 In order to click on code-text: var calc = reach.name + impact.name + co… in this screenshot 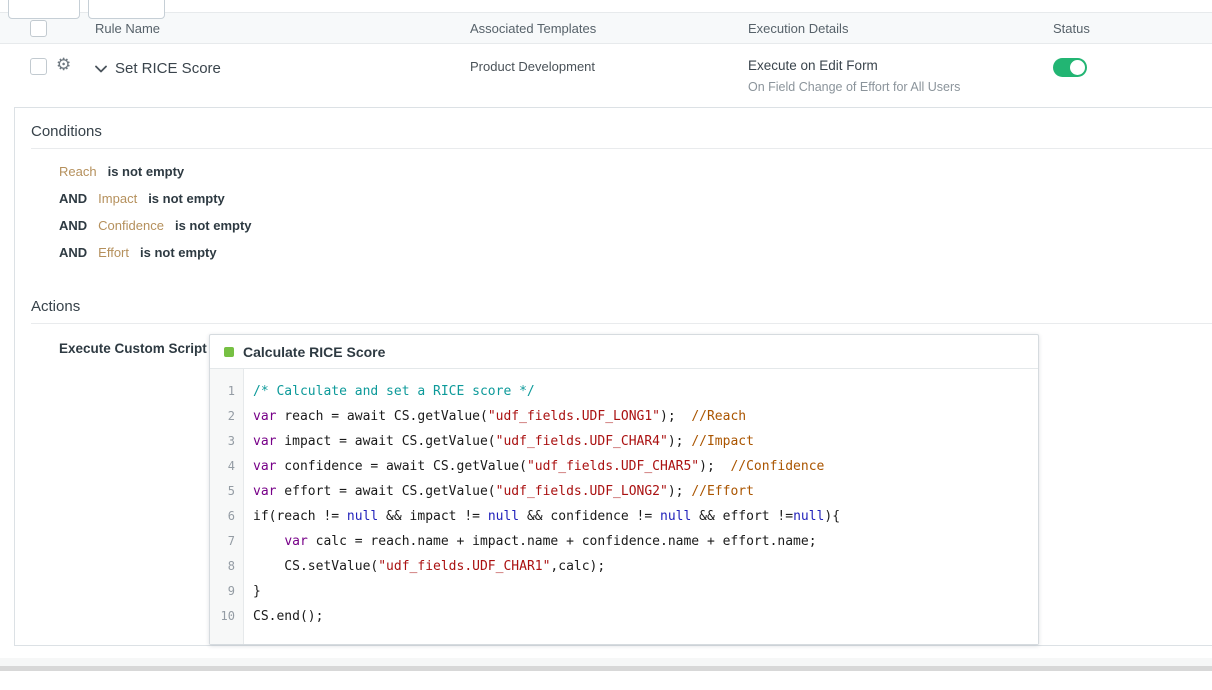, I will do `click(530, 541)`.